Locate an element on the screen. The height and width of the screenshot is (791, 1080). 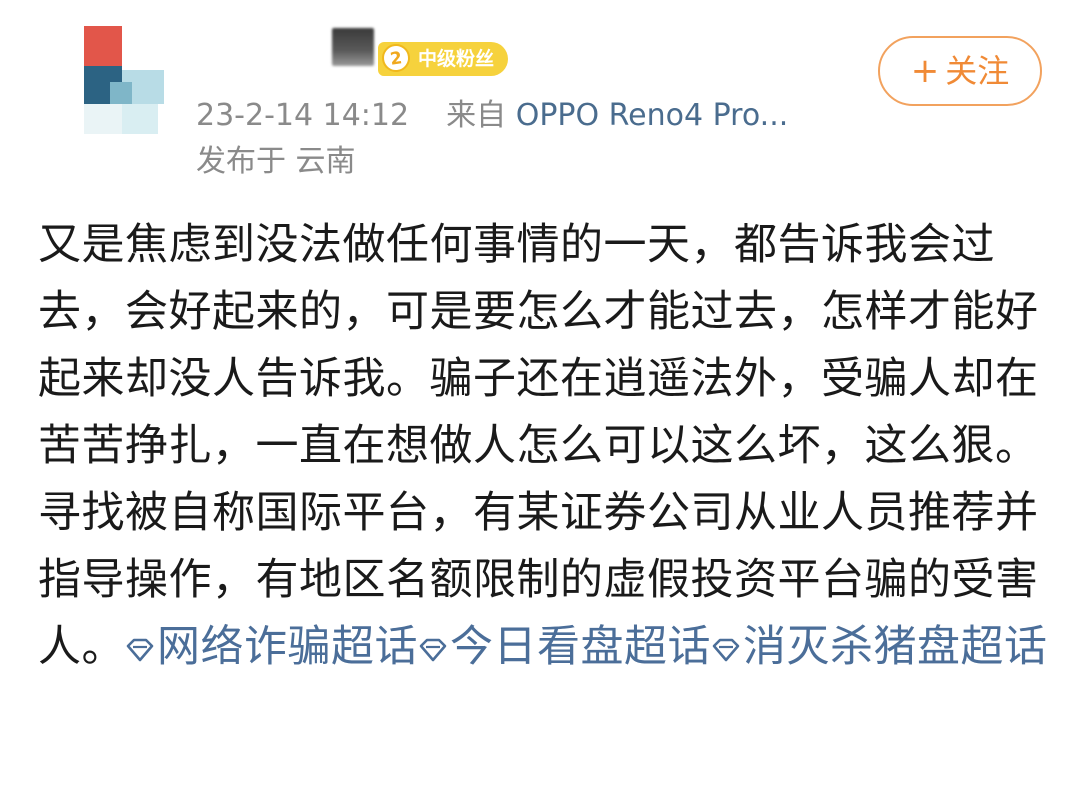
topic-label: 消灭杀猪盘超话 is located at coordinates (895, 647).